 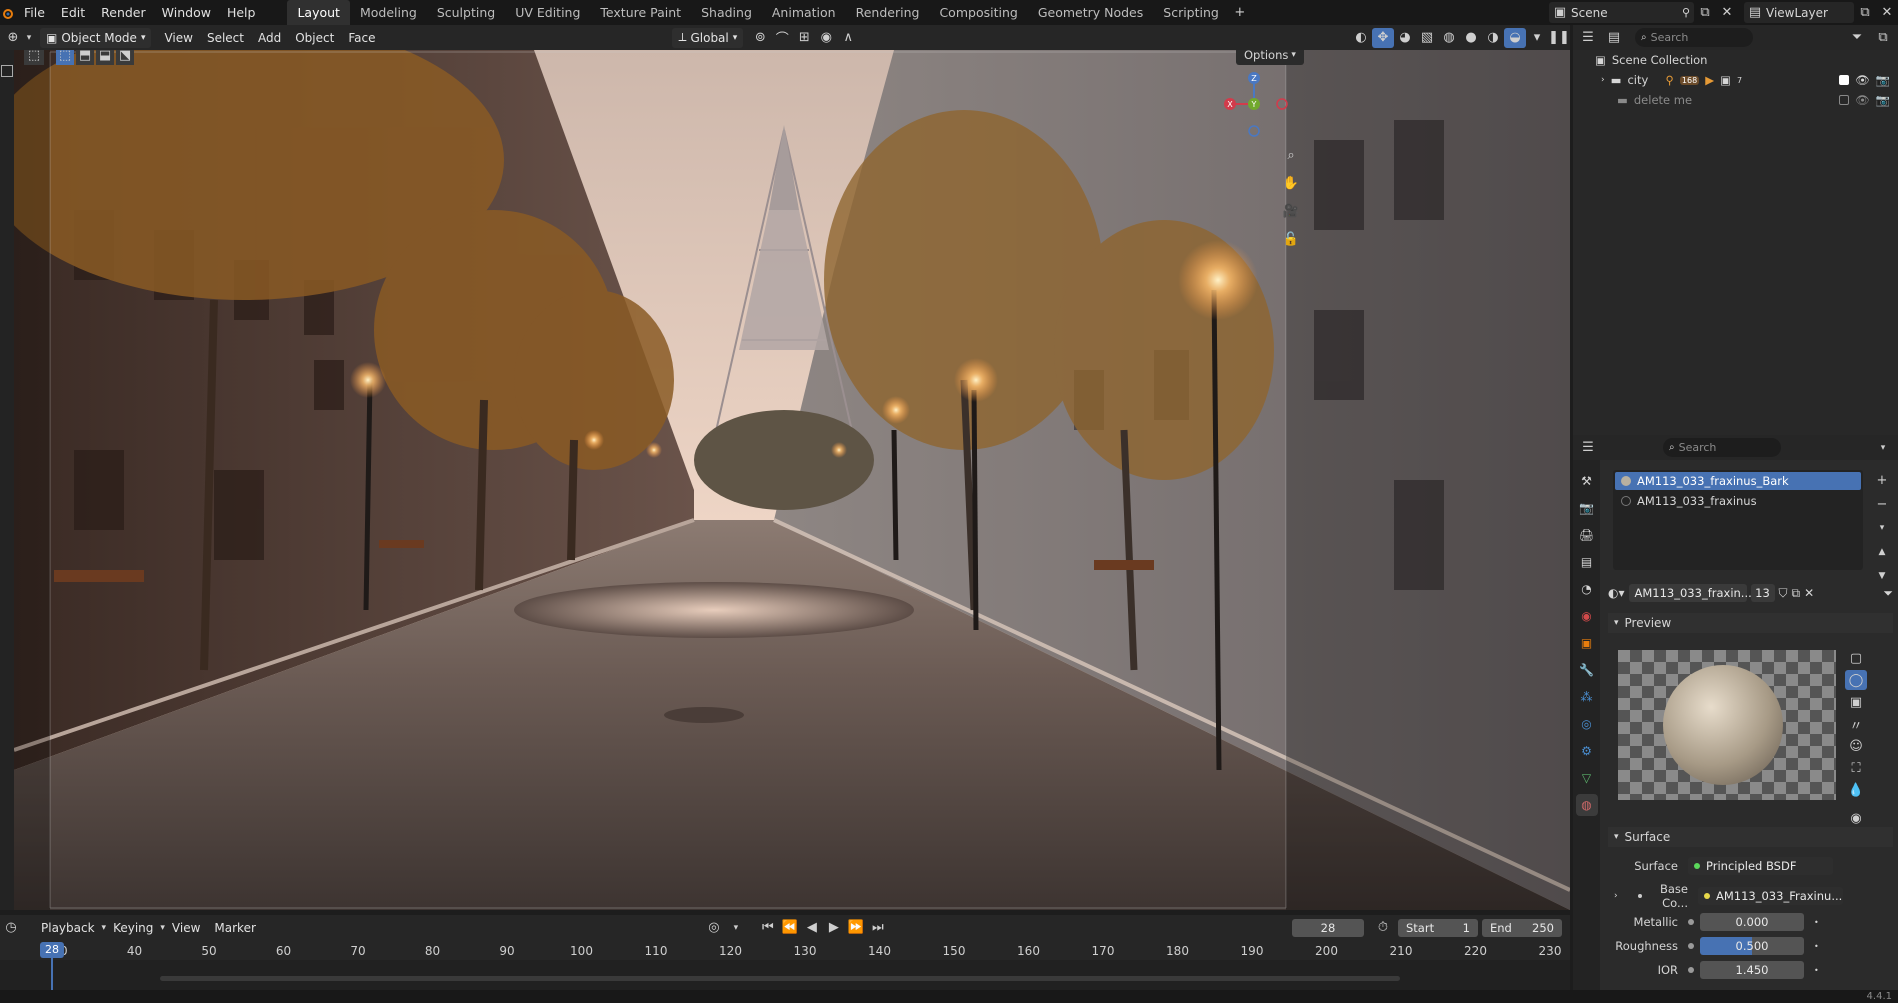 What do you see at coordinates (1515, 37) in the screenshot?
I see `rendered-shading-icon: ◒` at bounding box center [1515, 37].